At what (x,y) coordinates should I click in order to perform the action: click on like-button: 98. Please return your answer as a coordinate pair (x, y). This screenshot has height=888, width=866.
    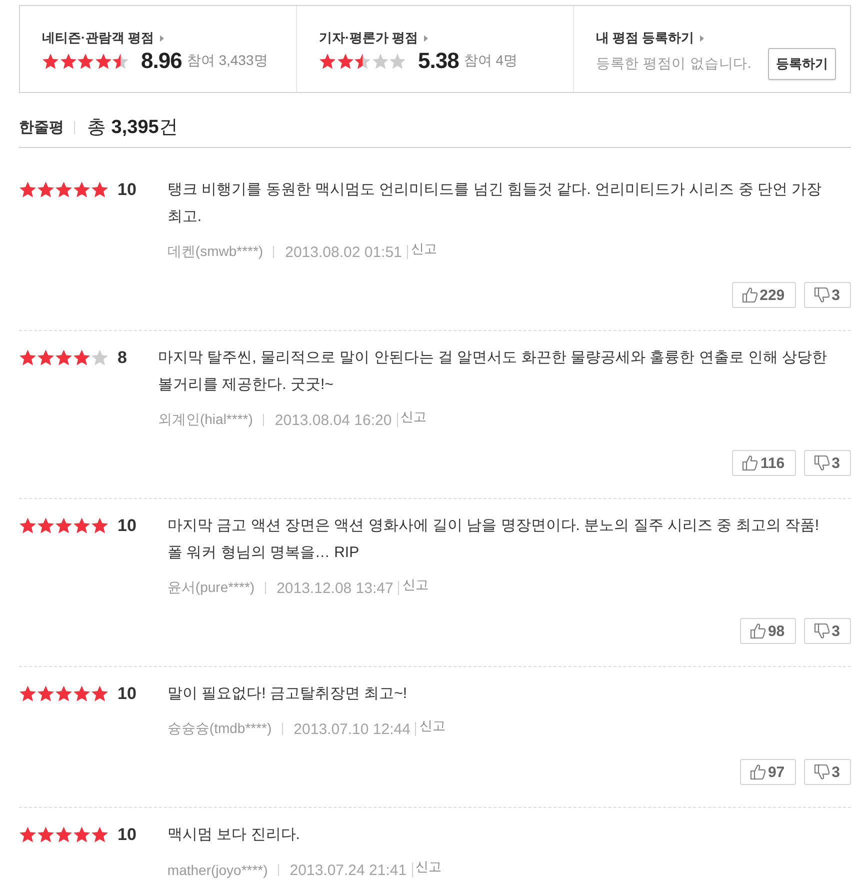
    Looking at the image, I should click on (768, 631).